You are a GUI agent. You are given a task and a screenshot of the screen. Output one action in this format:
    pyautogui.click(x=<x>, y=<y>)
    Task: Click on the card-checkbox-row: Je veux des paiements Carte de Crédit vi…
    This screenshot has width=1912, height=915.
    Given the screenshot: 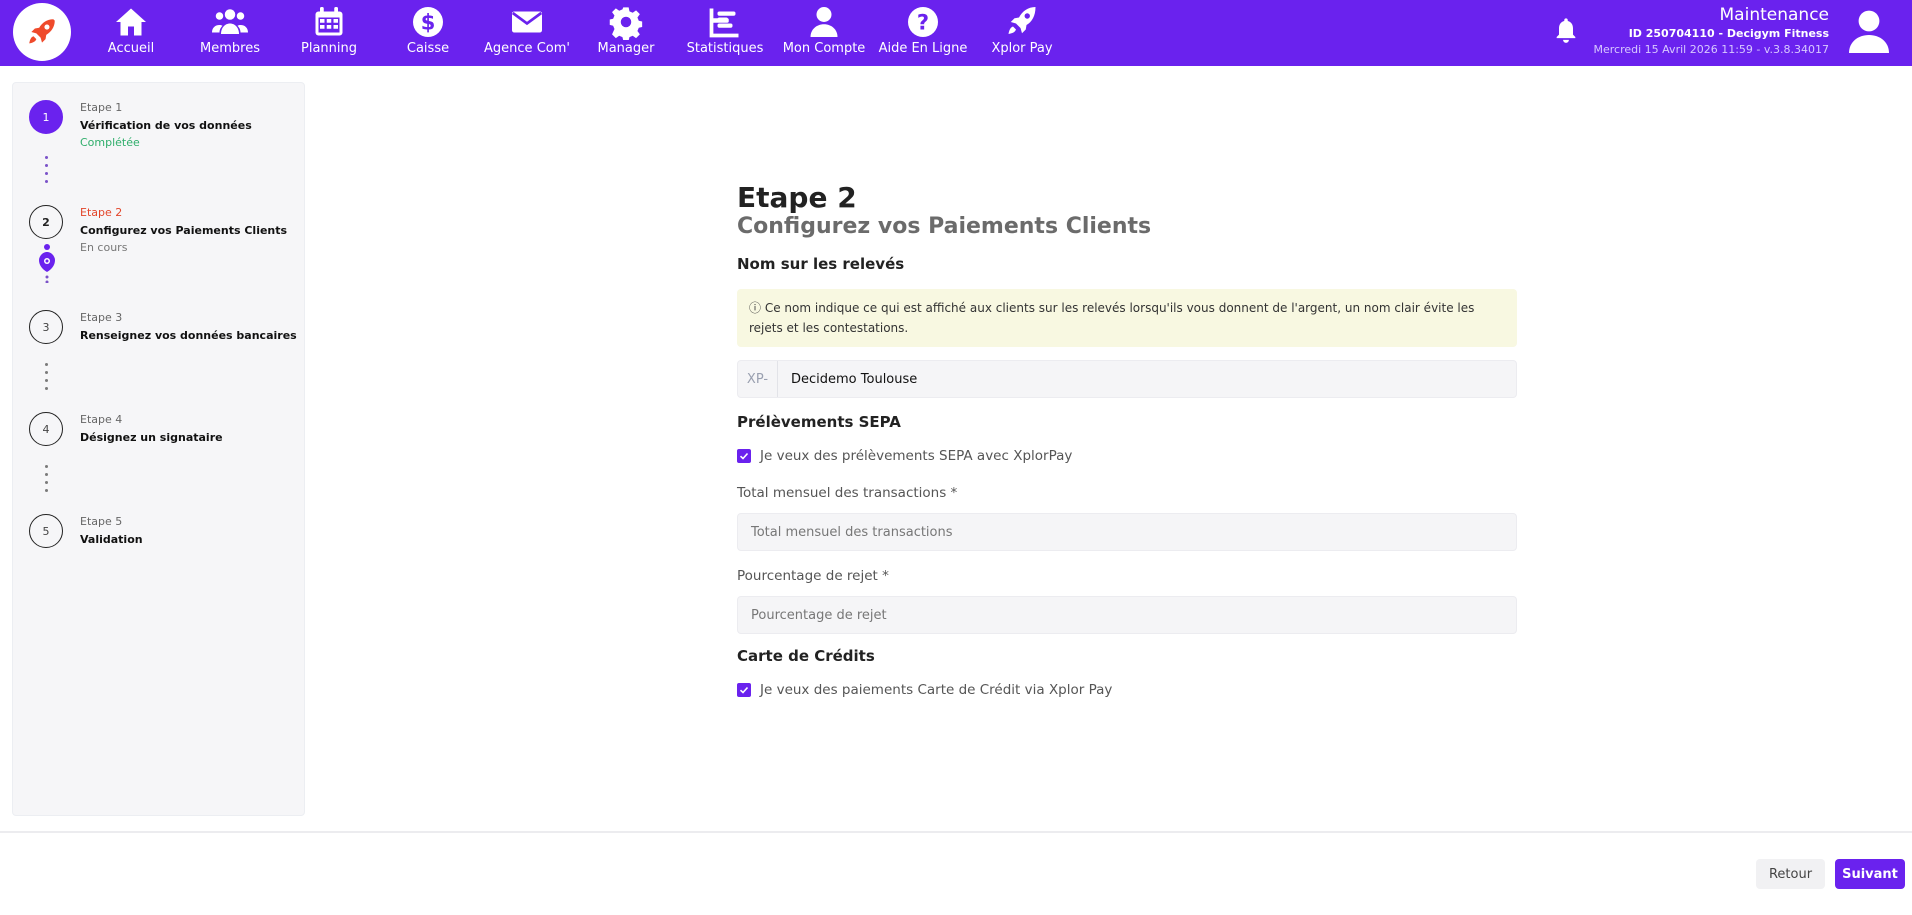 What is the action you would take?
    pyautogui.click(x=1127, y=690)
    